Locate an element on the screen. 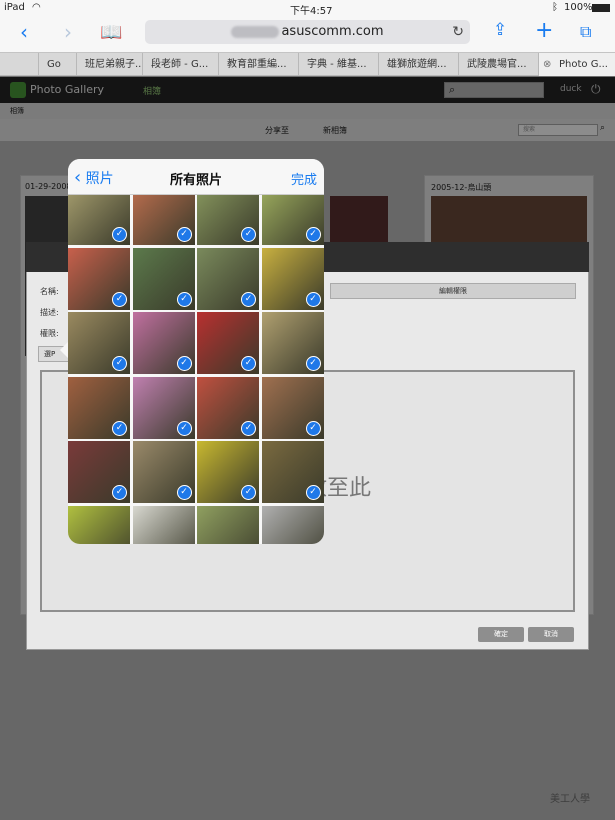  device-label: iPad is located at coordinates (14, 7).